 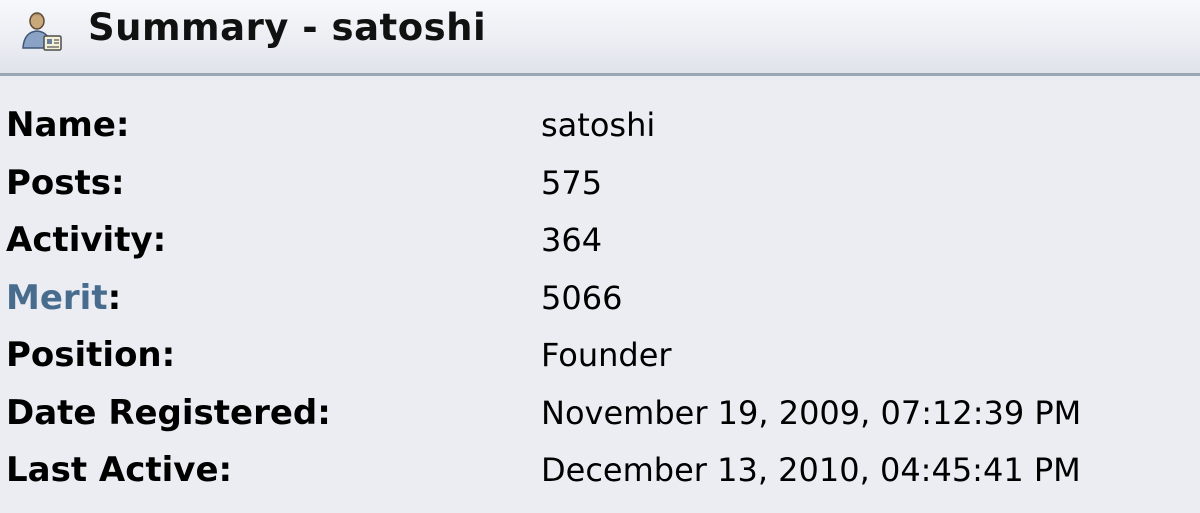 What do you see at coordinates (287, 27) in the screenshot?
I see `page-title: Summary - satoshi` at bounding box center [287, 27].